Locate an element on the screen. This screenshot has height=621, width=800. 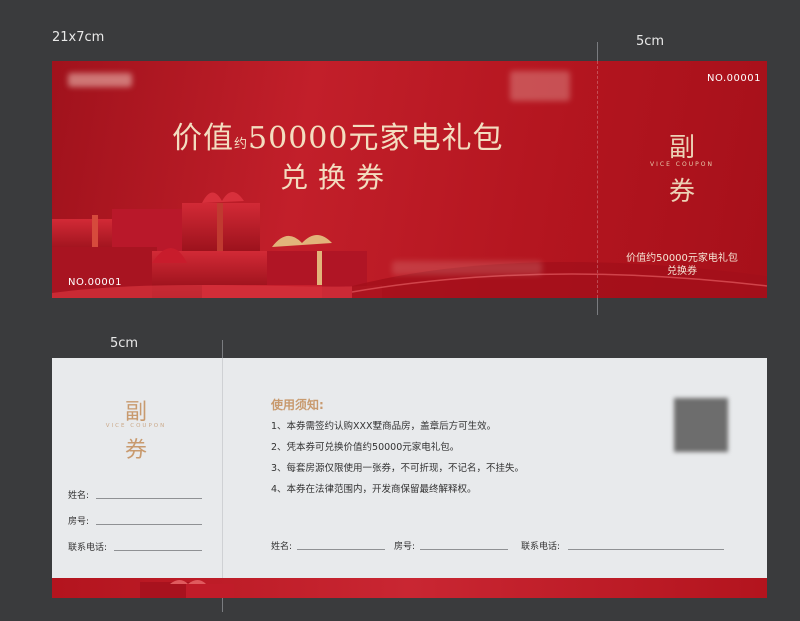
stub-name-label: 姓名: is located at coordinates (79, 496).